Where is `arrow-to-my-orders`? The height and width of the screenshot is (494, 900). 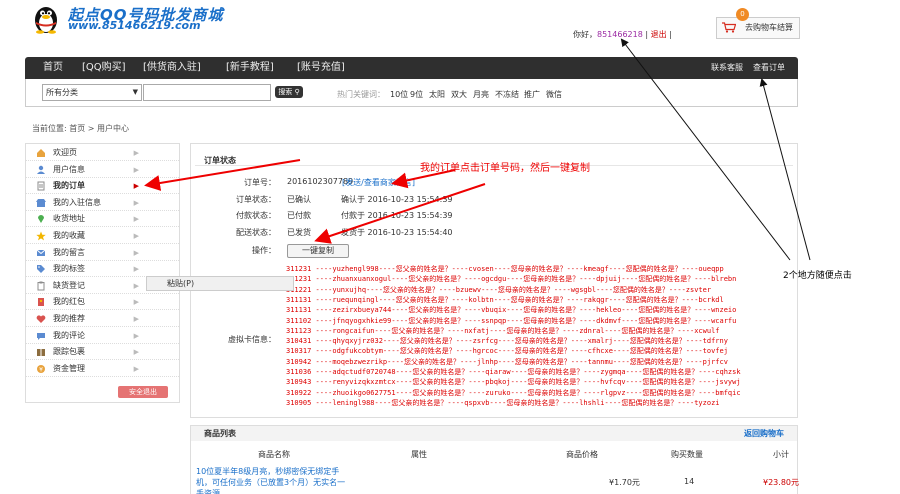
arrow-to-my-orders is located at coordinates (222, 175).